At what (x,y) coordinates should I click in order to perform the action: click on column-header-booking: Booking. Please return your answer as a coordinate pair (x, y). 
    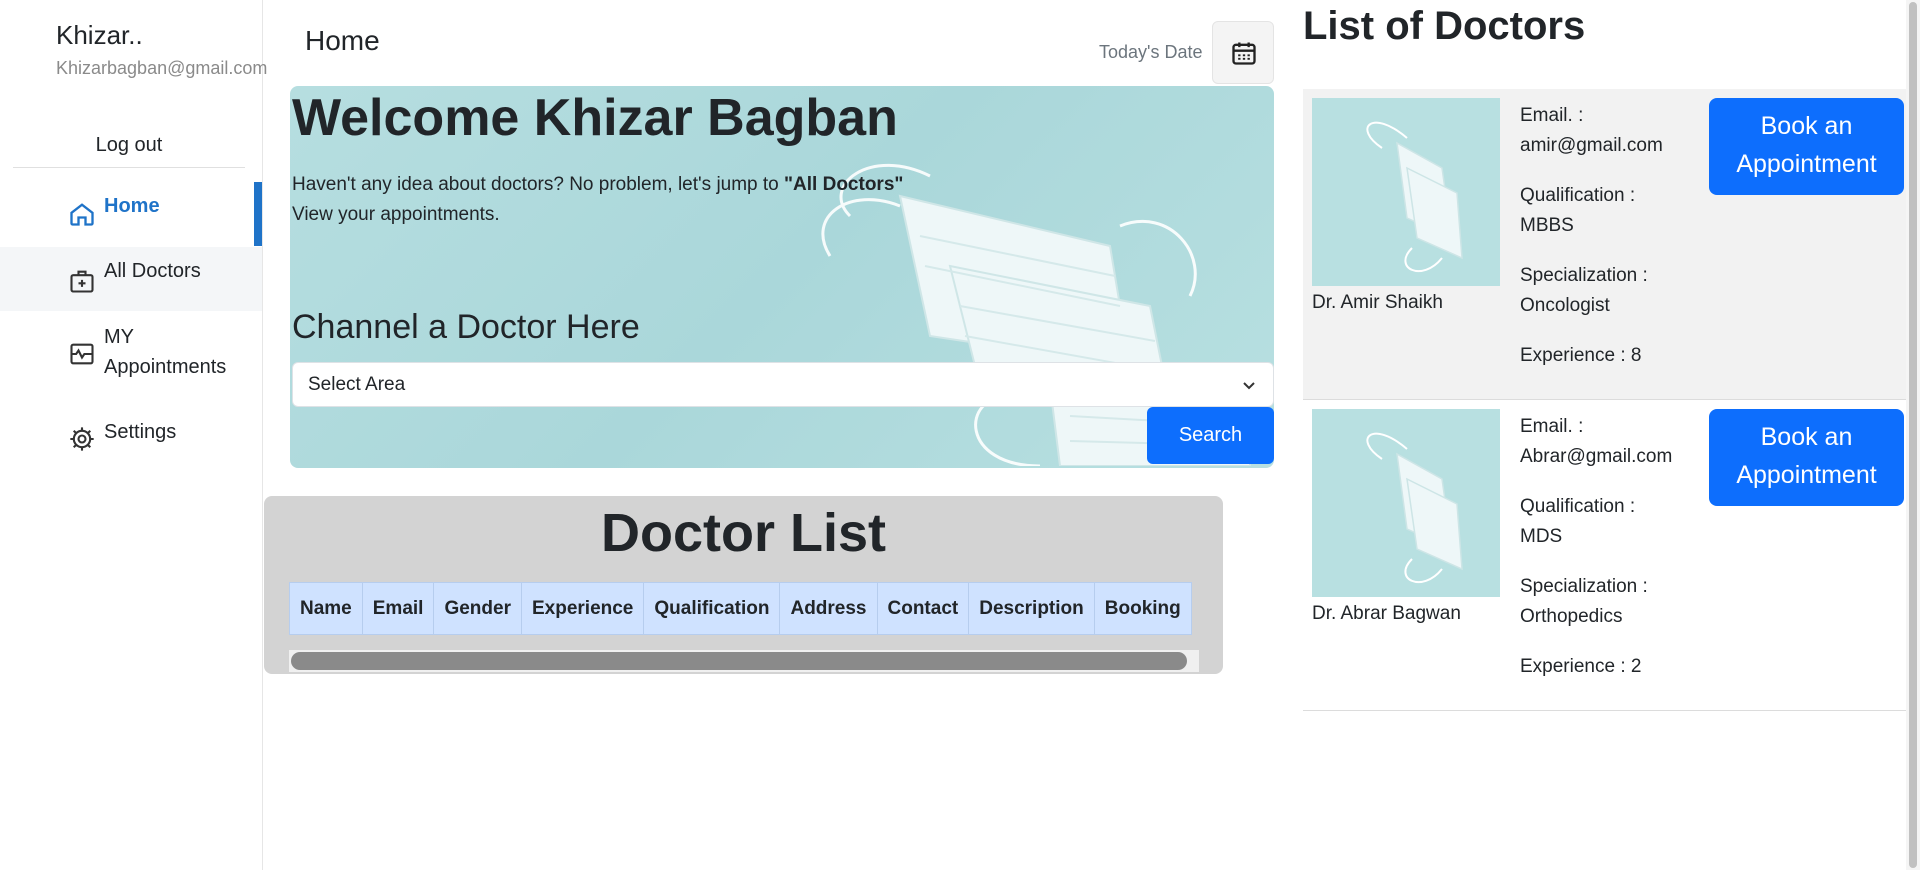
    Looking at the image, I should click on (1142, 608).